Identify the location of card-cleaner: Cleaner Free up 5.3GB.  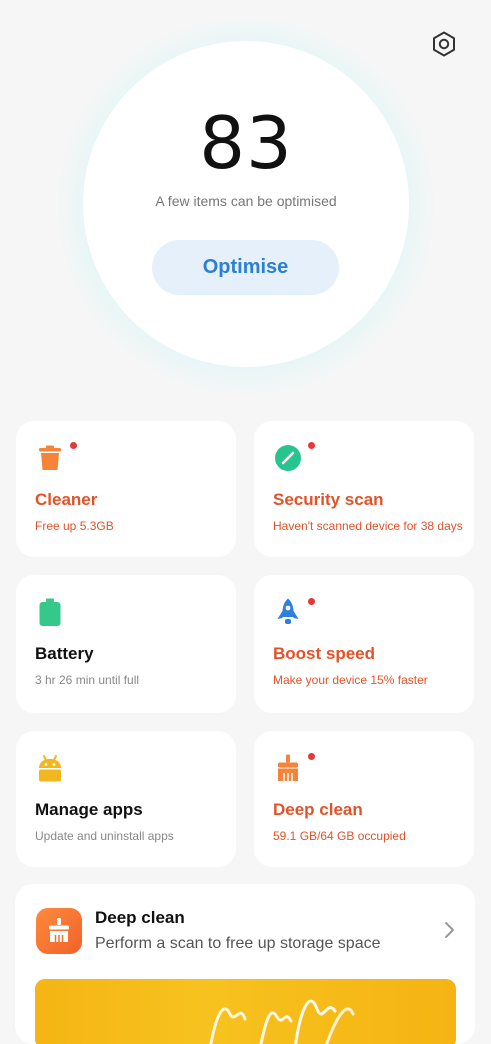
(126, 489).